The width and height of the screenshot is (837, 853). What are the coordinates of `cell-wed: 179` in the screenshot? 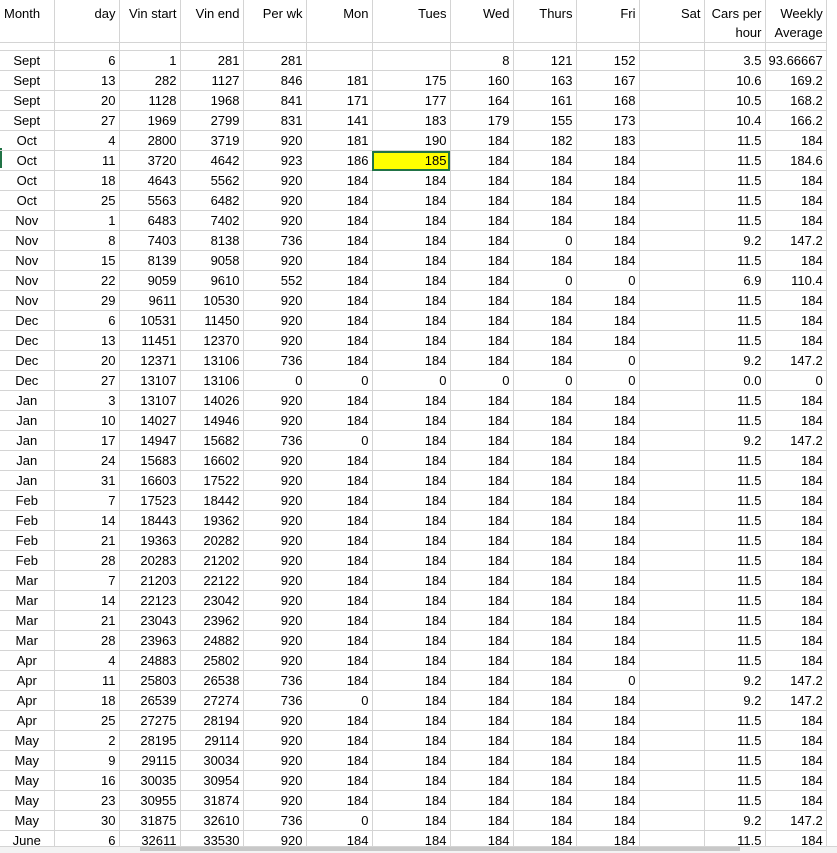 It's located at (482, 120).